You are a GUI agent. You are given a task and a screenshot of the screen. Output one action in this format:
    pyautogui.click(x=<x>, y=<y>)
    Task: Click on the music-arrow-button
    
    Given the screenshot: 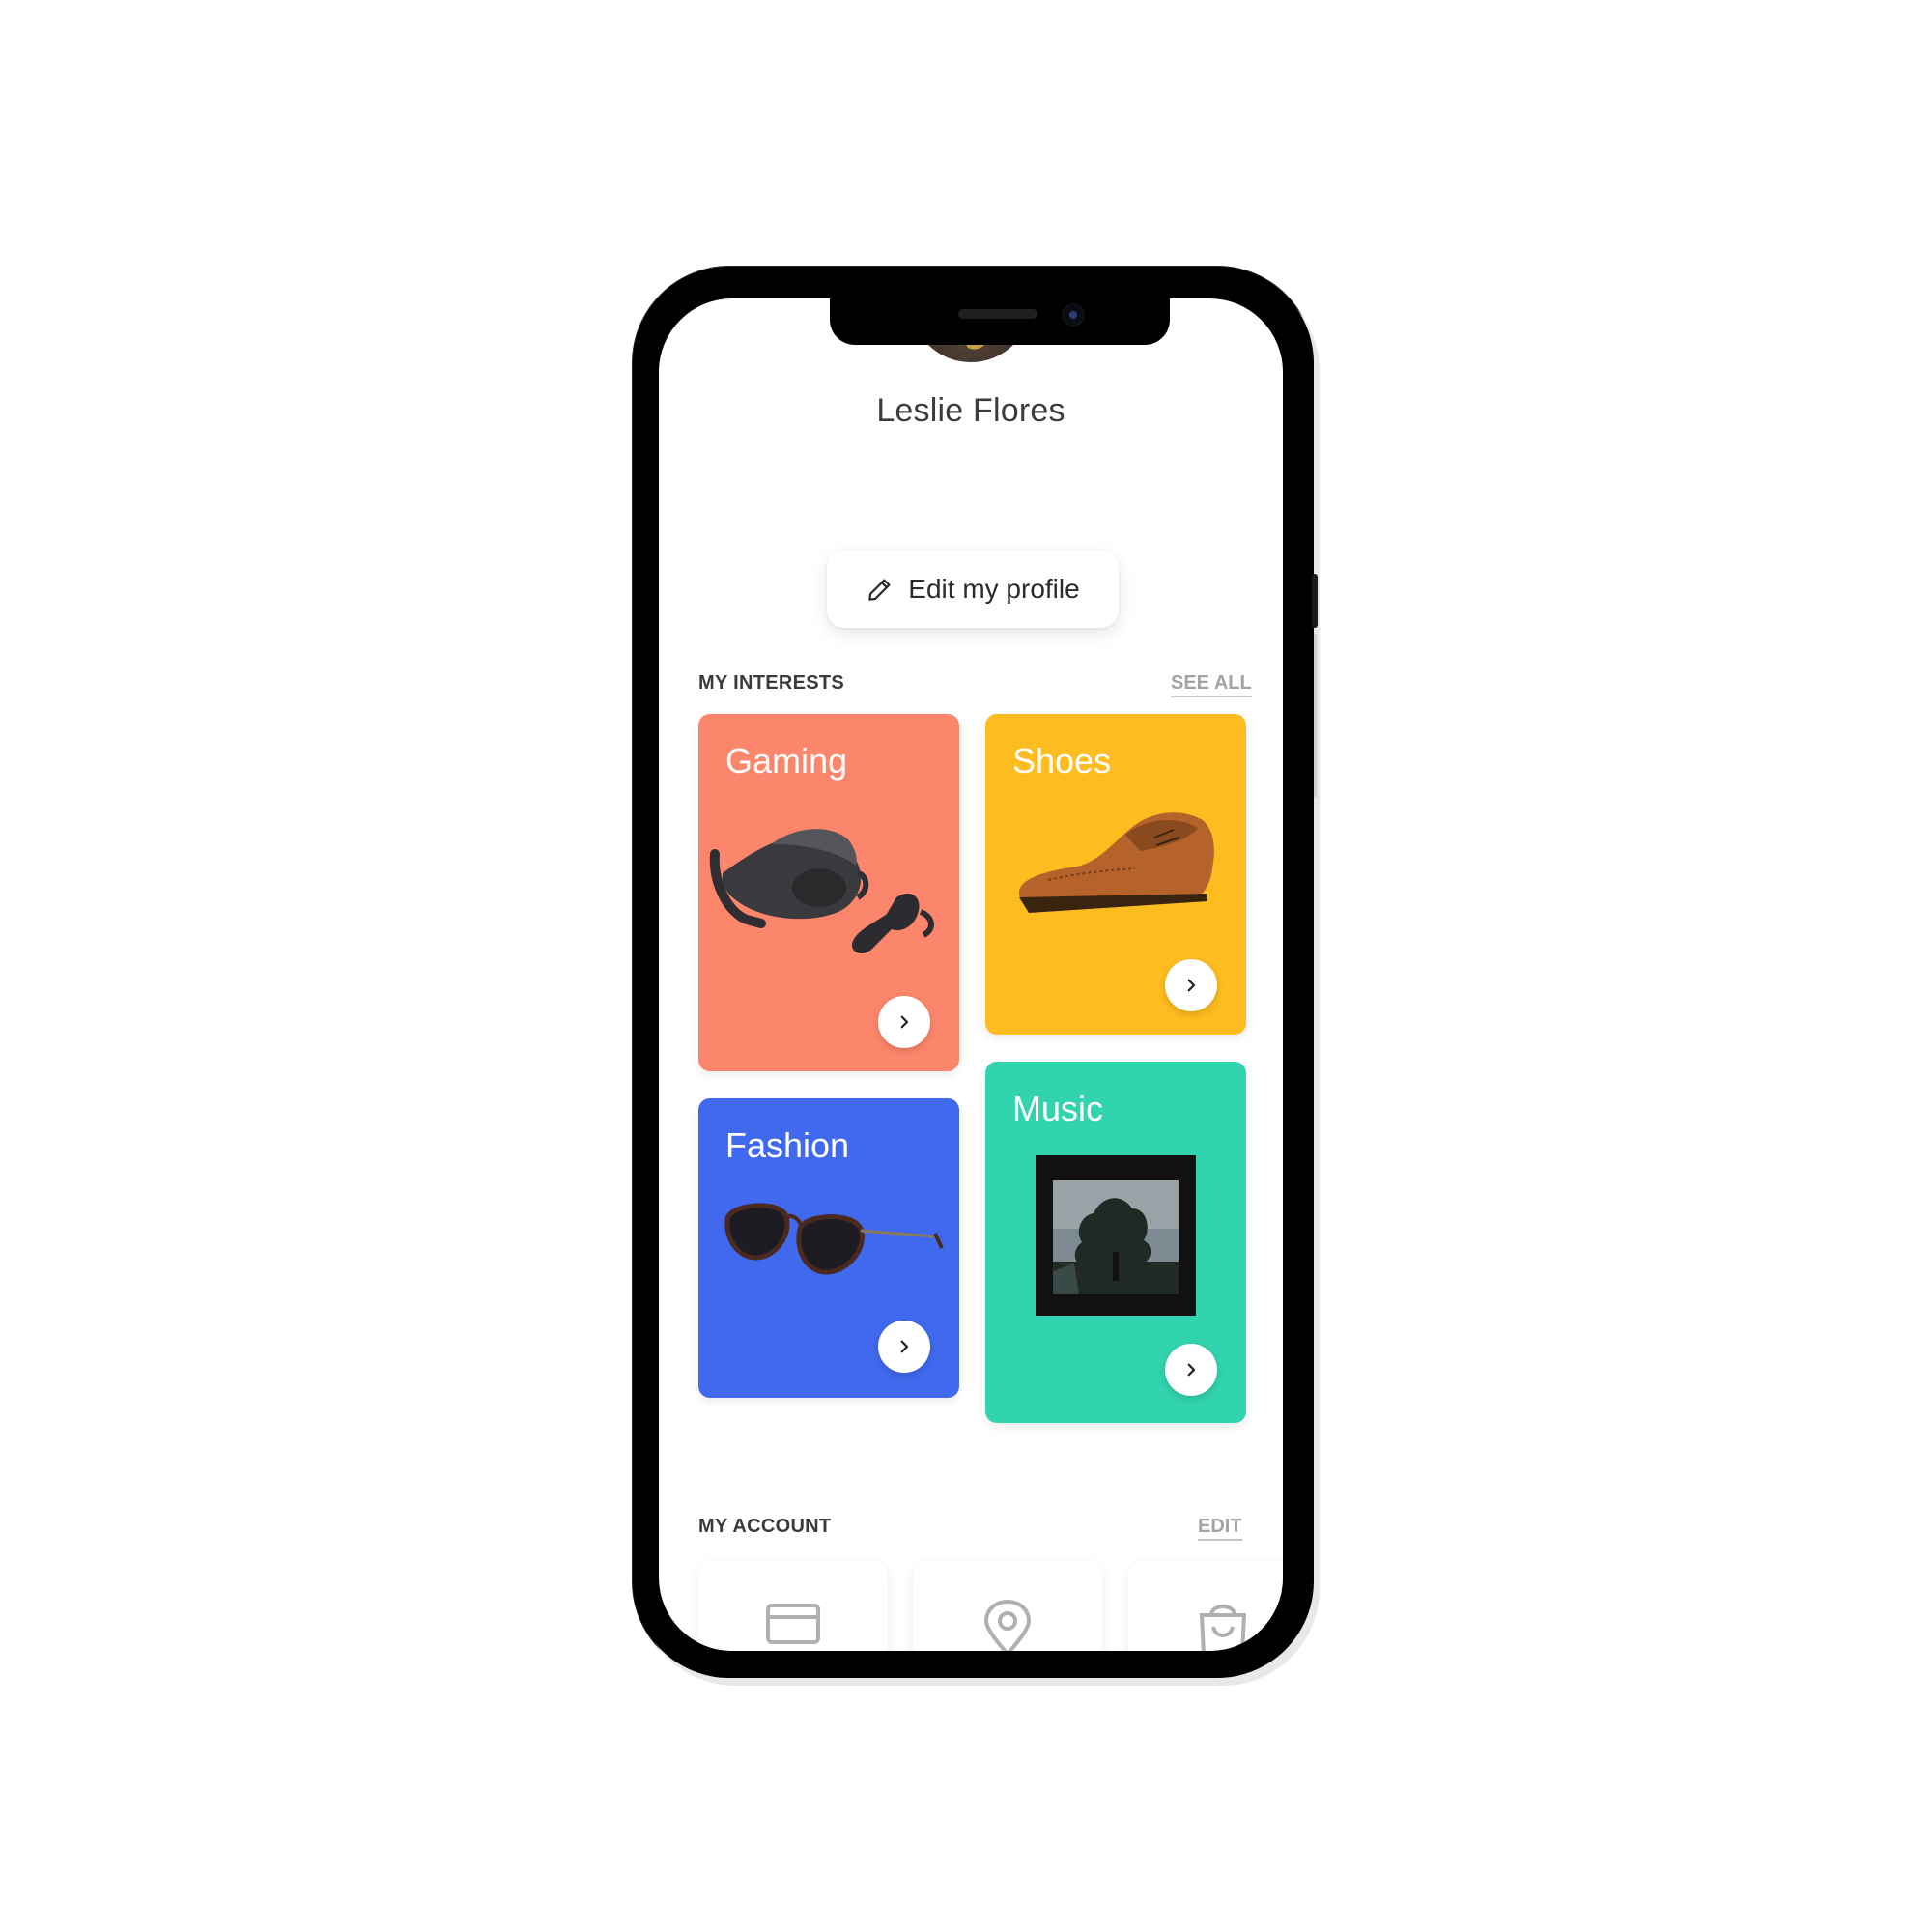 What is the action you would take?
    pyautogui.click(x=1191, y=1370)
    